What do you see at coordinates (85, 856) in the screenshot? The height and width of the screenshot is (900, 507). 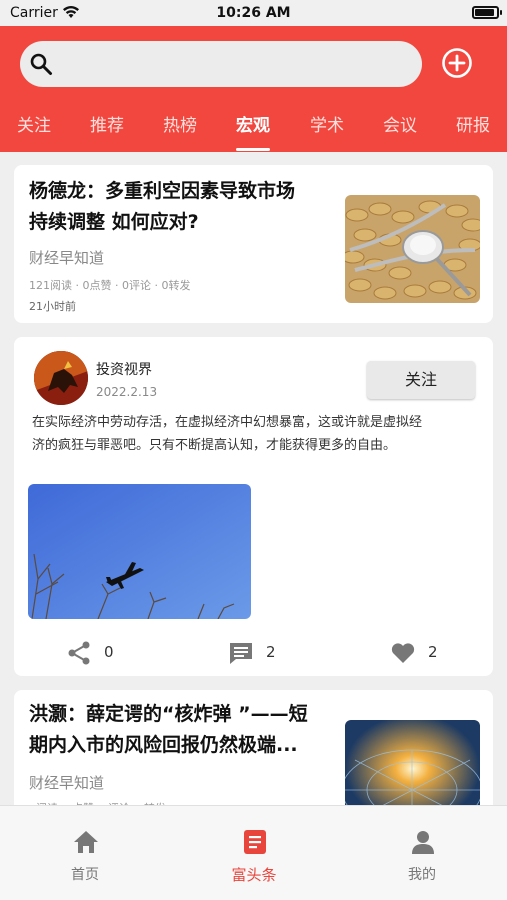 I see `nav-home: 首页` at bounding box center [85, 856].